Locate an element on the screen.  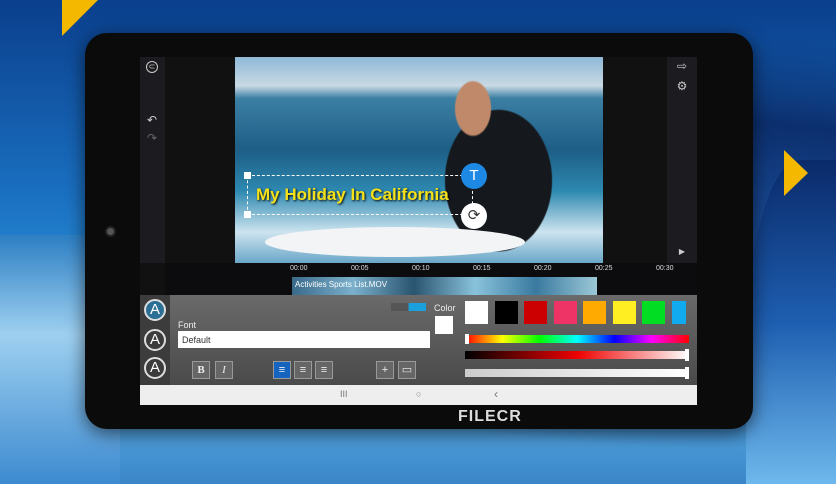
time-tick: 00:05 is located at coordinates (360, 268).